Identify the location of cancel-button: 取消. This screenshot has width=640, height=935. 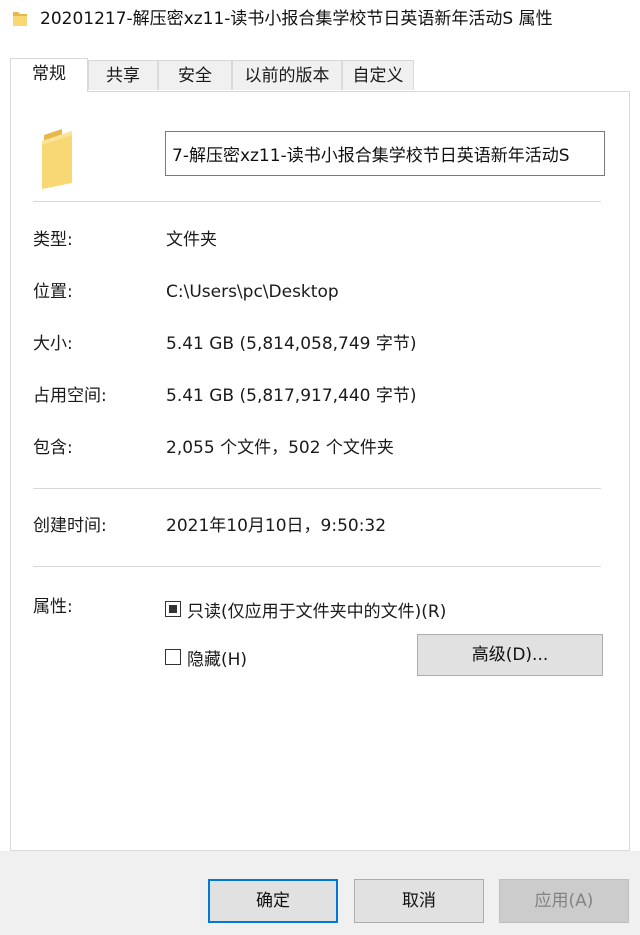
(419, 901).